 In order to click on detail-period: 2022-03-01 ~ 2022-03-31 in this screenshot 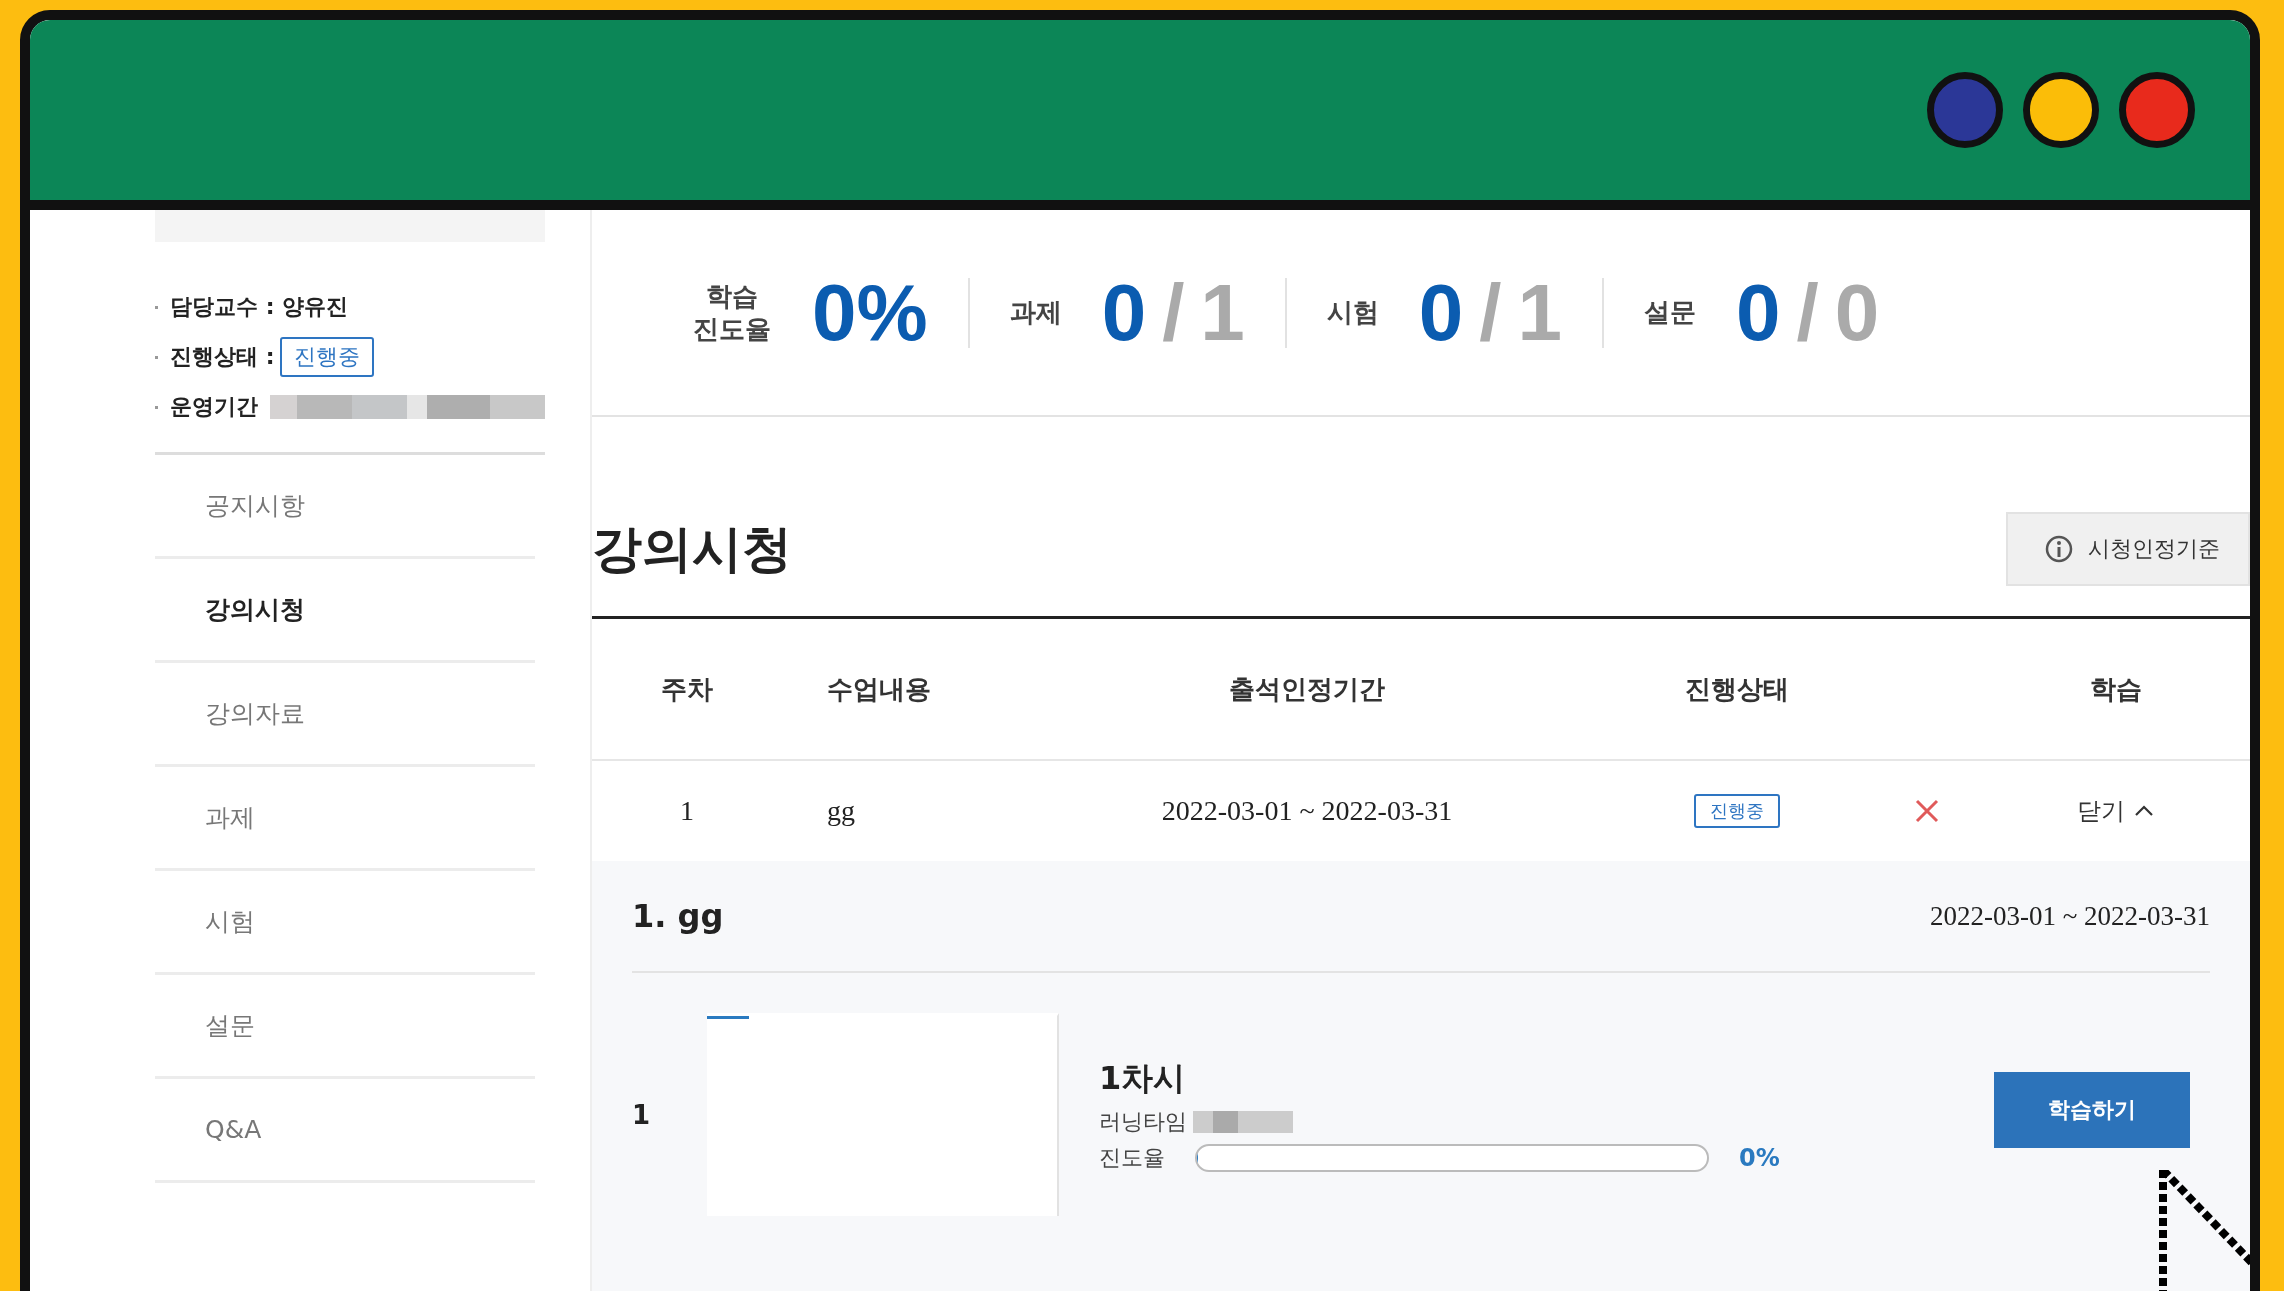, I will do `click(2069, 916)`.